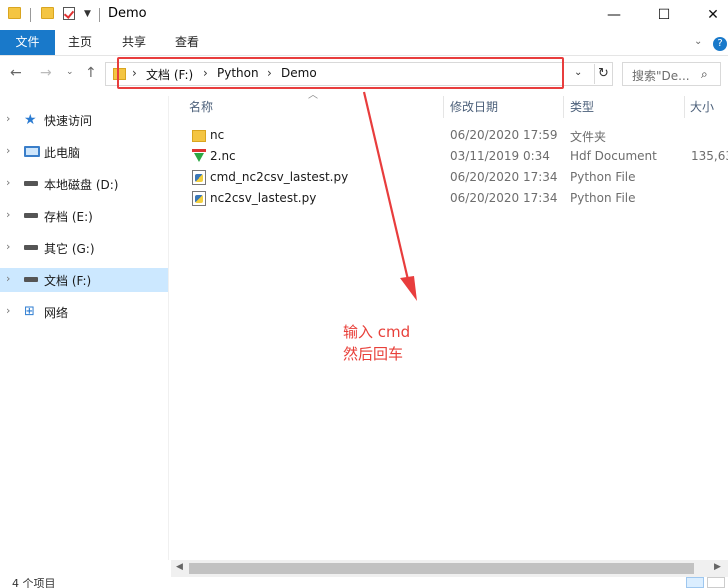 The height and width of the screenshot is (588, 728). I want to click on sidebar-item-label: 其它 (G:), so click(69, 249).